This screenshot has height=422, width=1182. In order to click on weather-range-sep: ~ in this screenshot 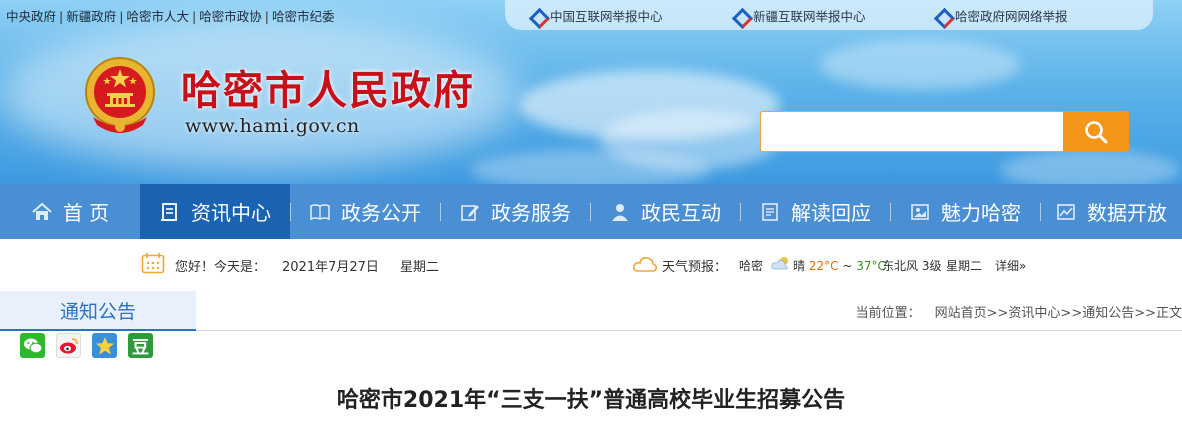, I will do `click(847, 266)`.